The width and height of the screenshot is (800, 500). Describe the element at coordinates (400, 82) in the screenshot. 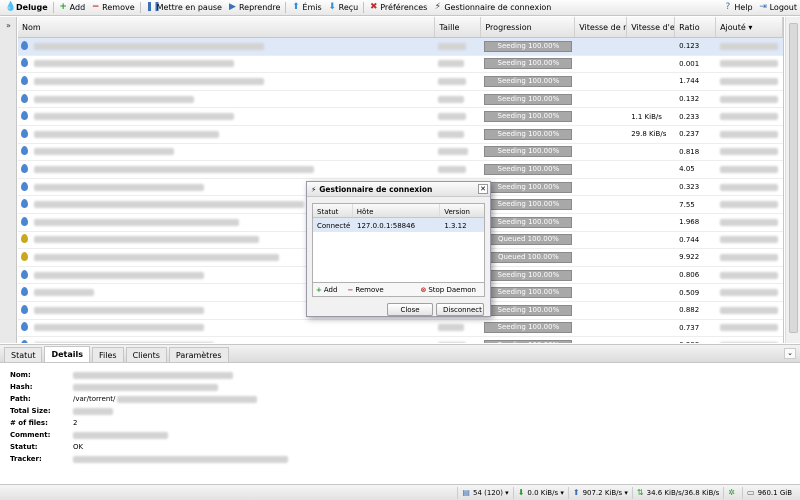

I see `table-row: Seeding 100.00% 1.744` at that location.